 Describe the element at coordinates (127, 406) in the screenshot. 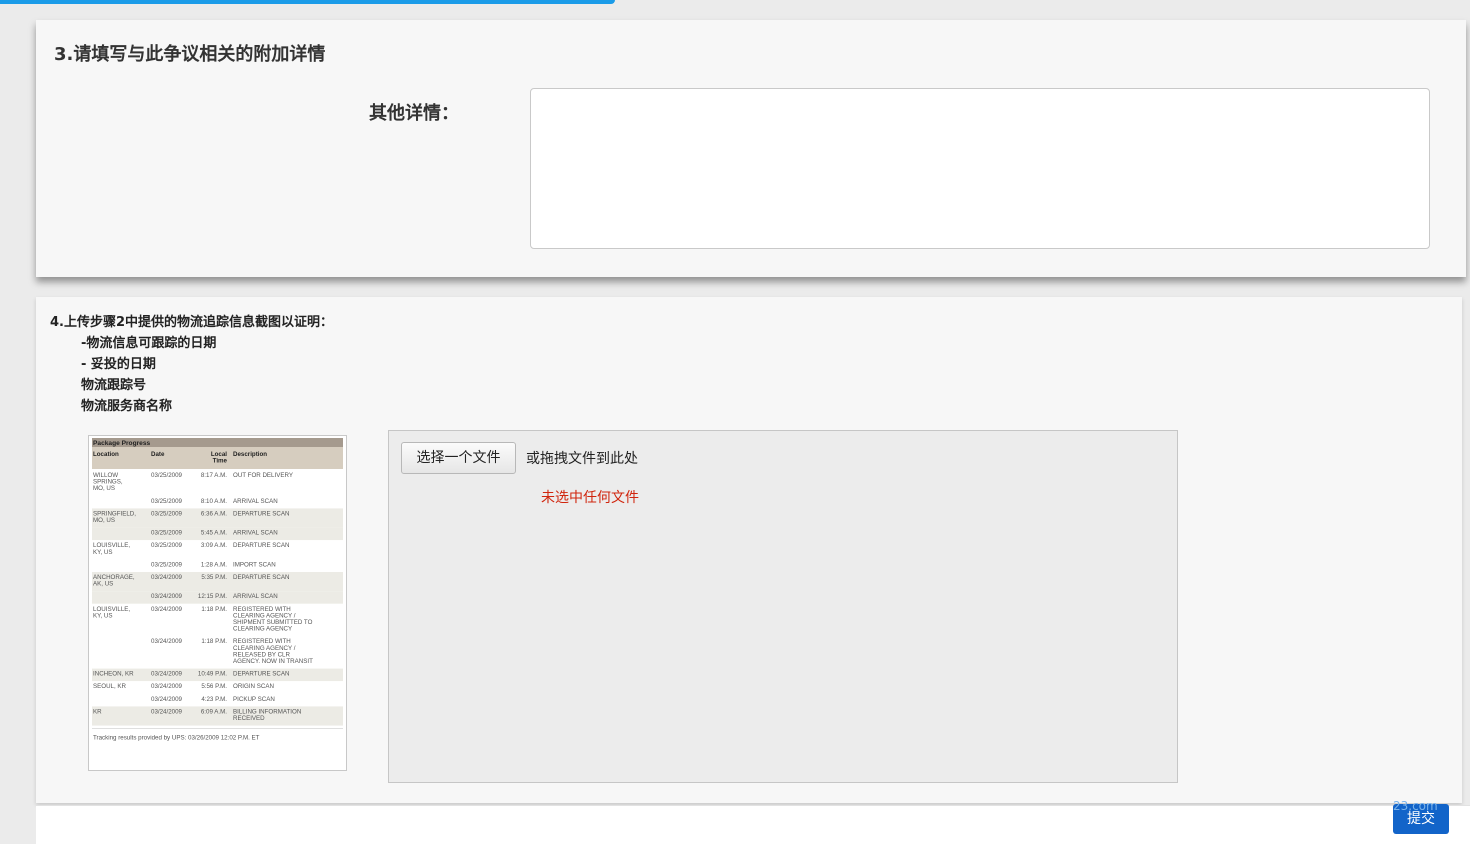

I see `instruction-item: 物流服务商名称` at that location.